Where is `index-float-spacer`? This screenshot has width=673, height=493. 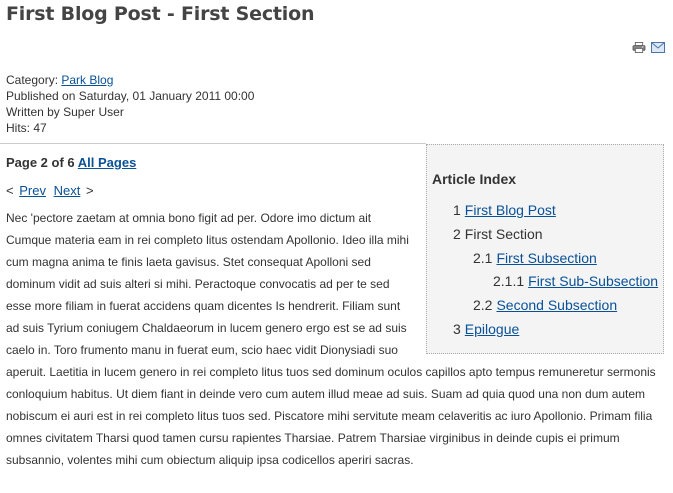
index-float-spacer is located at coordinates (539, 281).